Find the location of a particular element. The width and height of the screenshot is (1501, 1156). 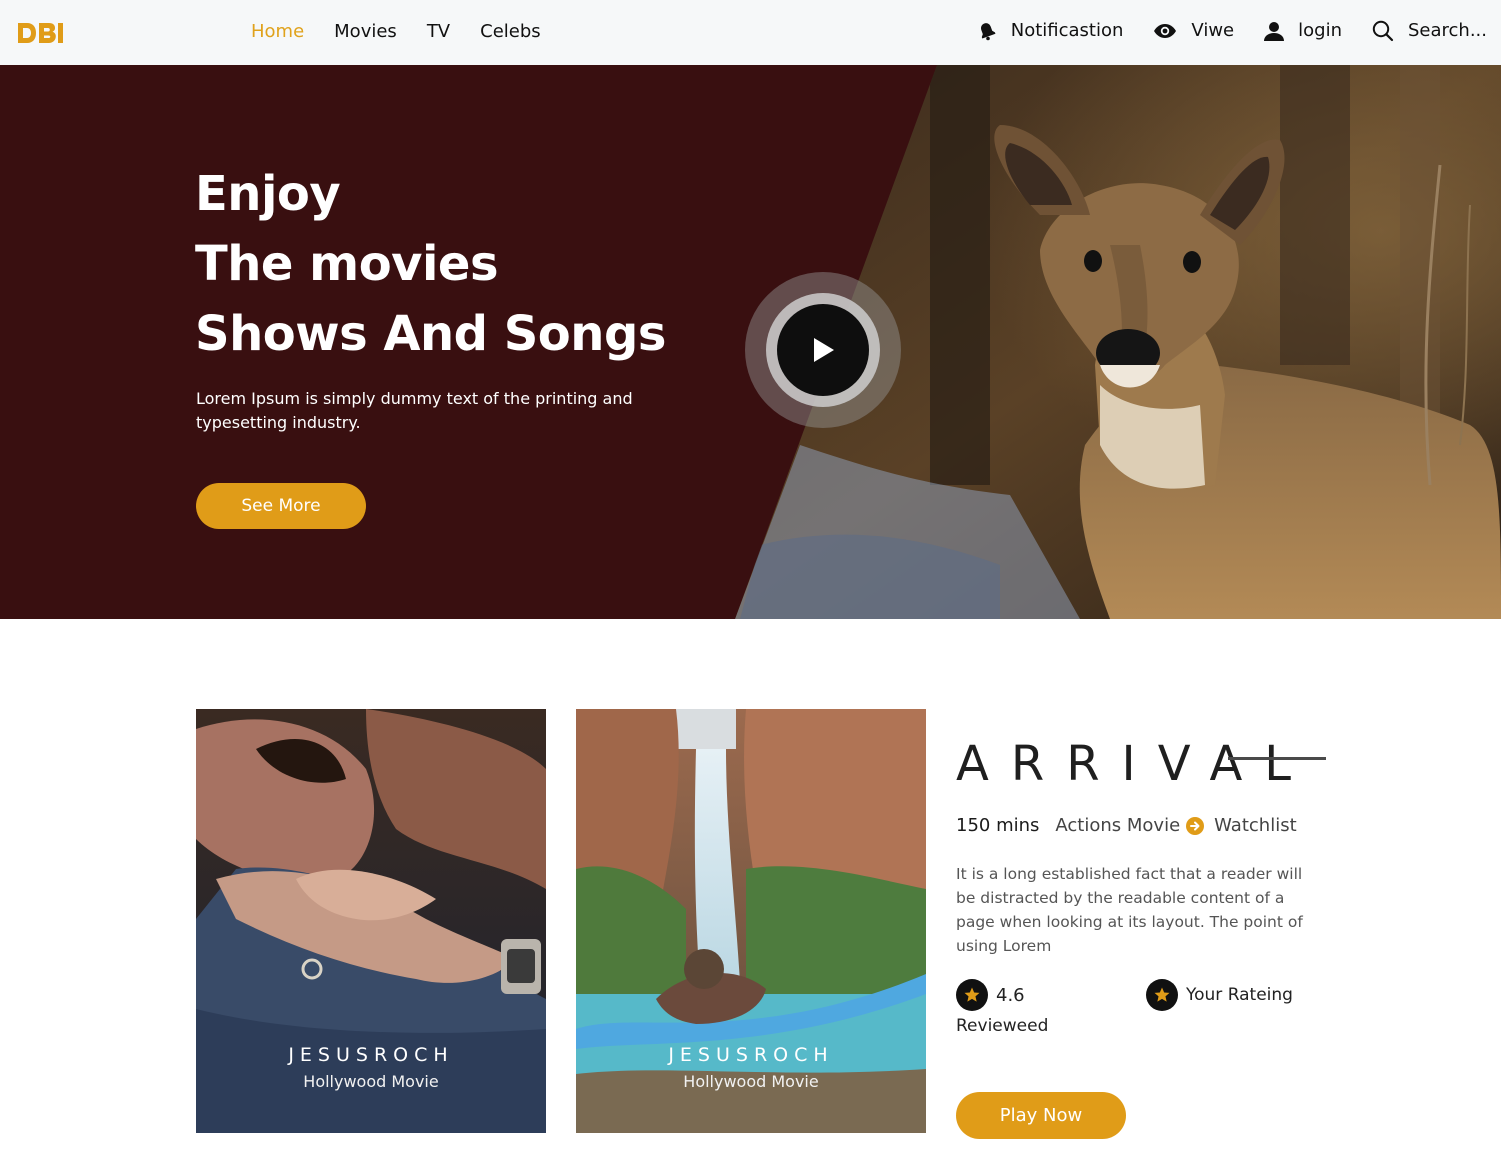

movie-genre: Actions Movie is located at coordinates (1118, 825).